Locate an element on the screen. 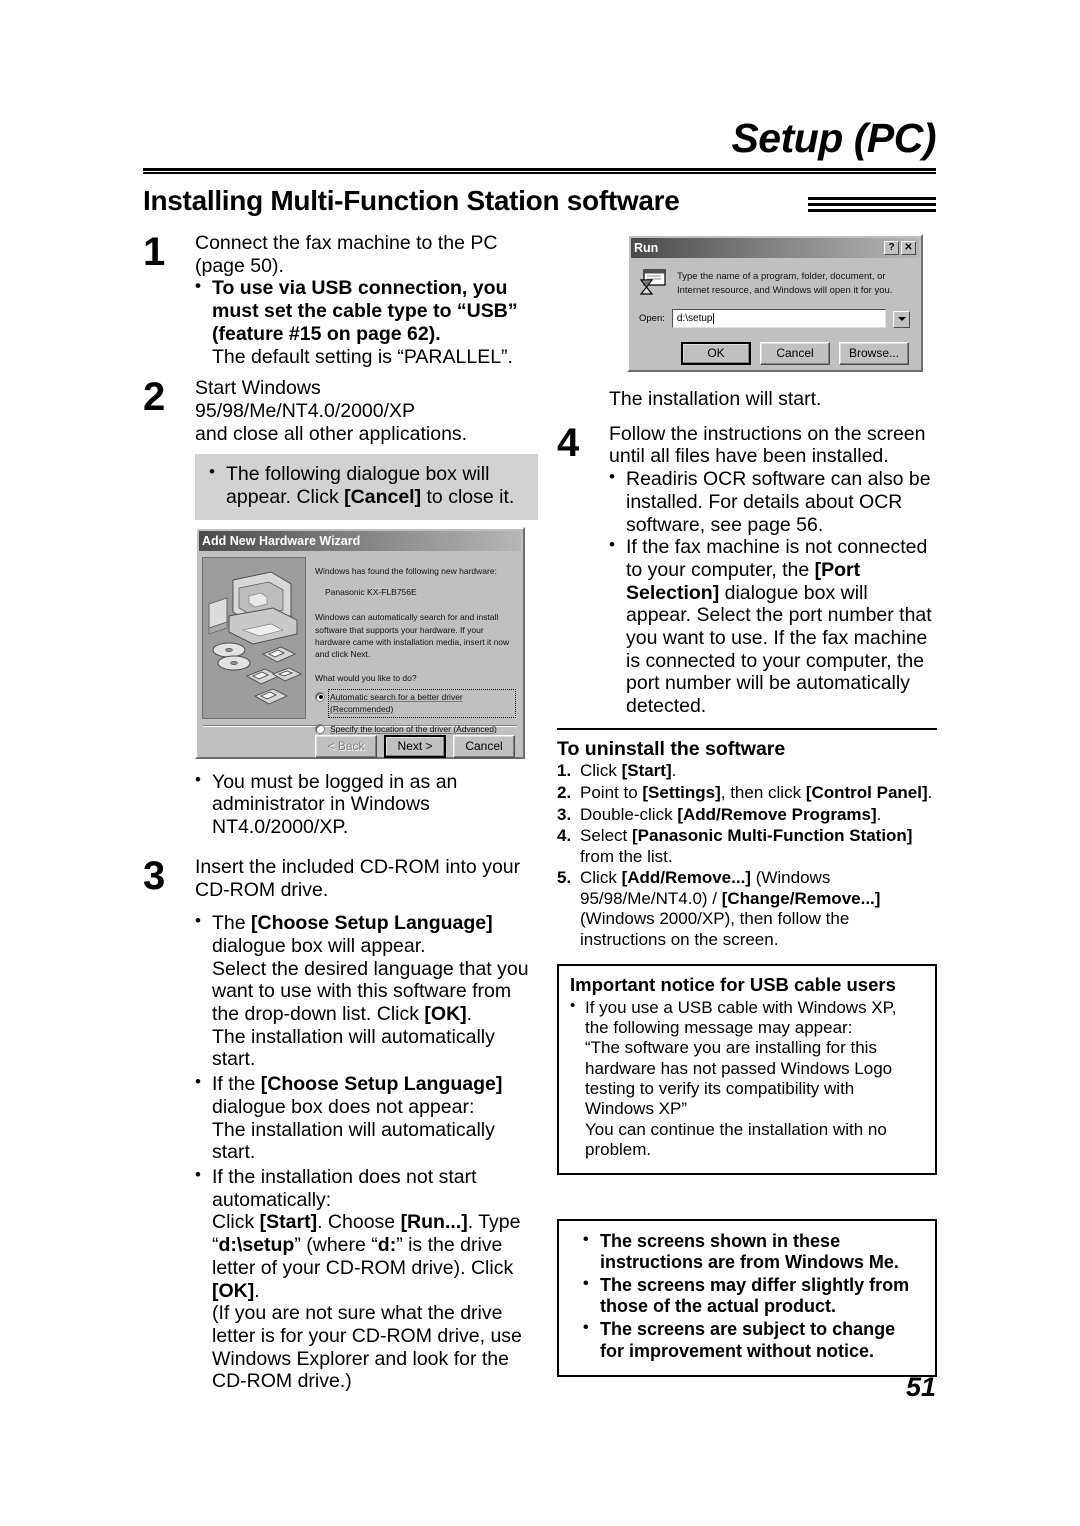 This screenshot has width=1080, height=1526. usb-notice-heading: Important notice for USB cable users is located at coordinates (733, 984).